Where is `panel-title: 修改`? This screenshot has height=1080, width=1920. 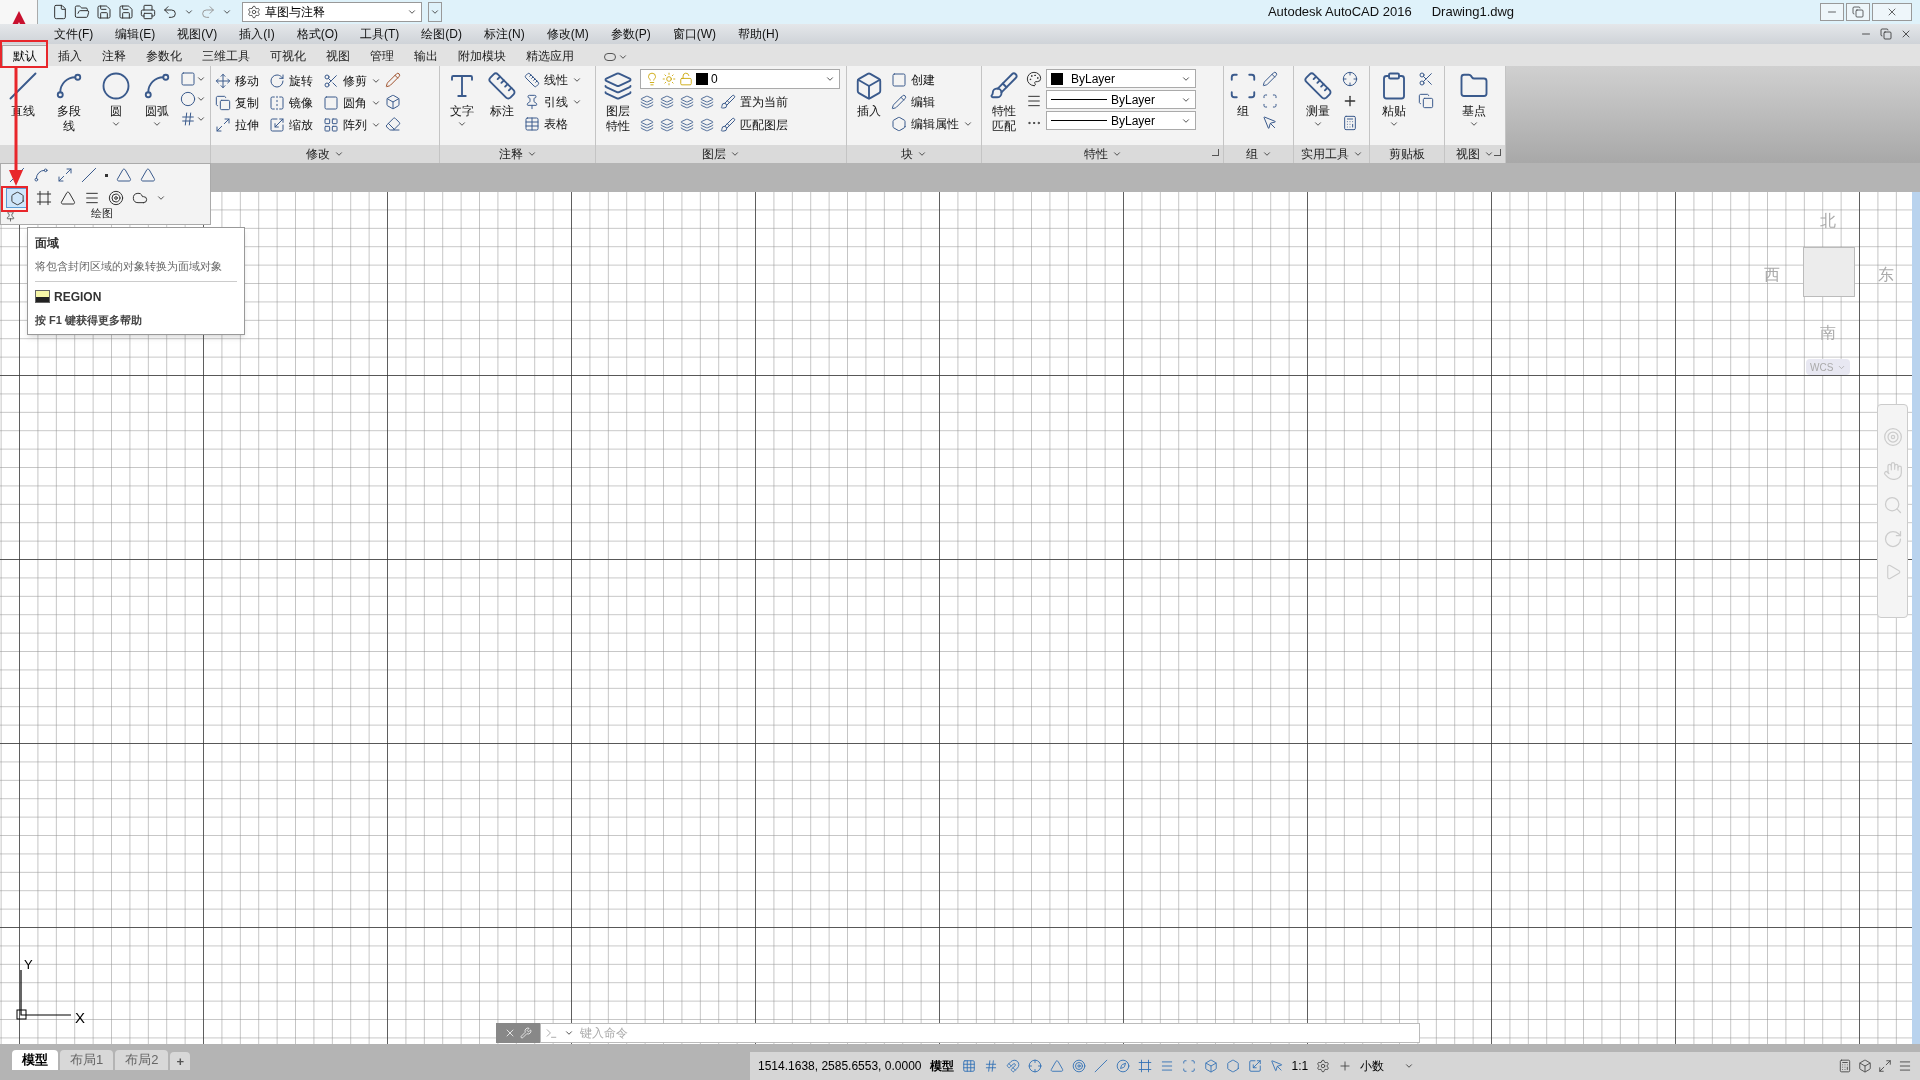
panel-title: 修改 is located at coordinates (318, 154).